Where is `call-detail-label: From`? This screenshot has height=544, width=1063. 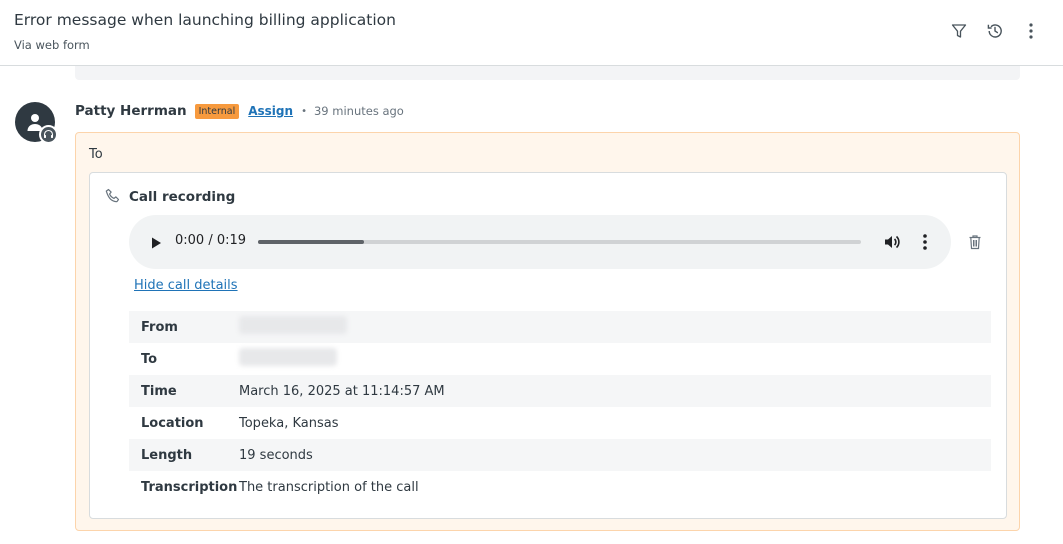
call-detail-label: From is located at coordinates (159, 327).